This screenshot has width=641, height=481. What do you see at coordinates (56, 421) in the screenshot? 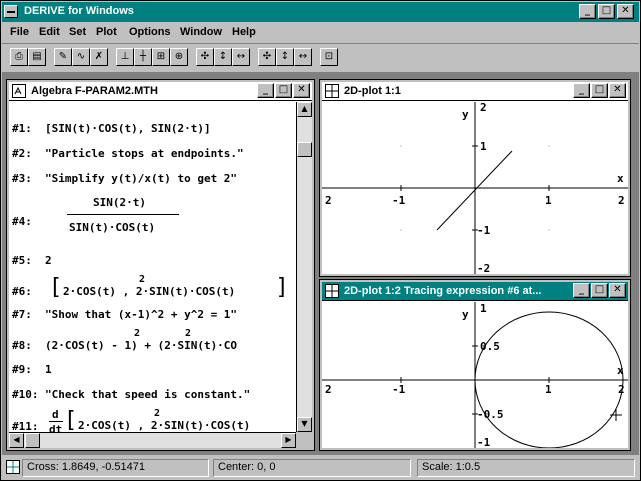
I see `derivative-bar` at bounding box center [56, 421].